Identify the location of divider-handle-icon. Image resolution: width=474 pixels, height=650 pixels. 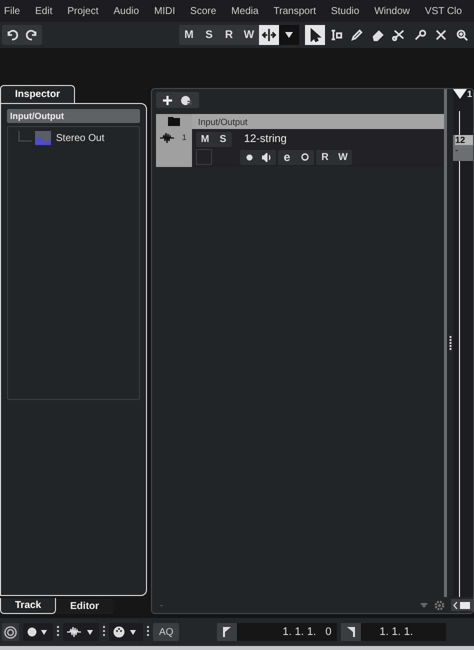
(450, 343).